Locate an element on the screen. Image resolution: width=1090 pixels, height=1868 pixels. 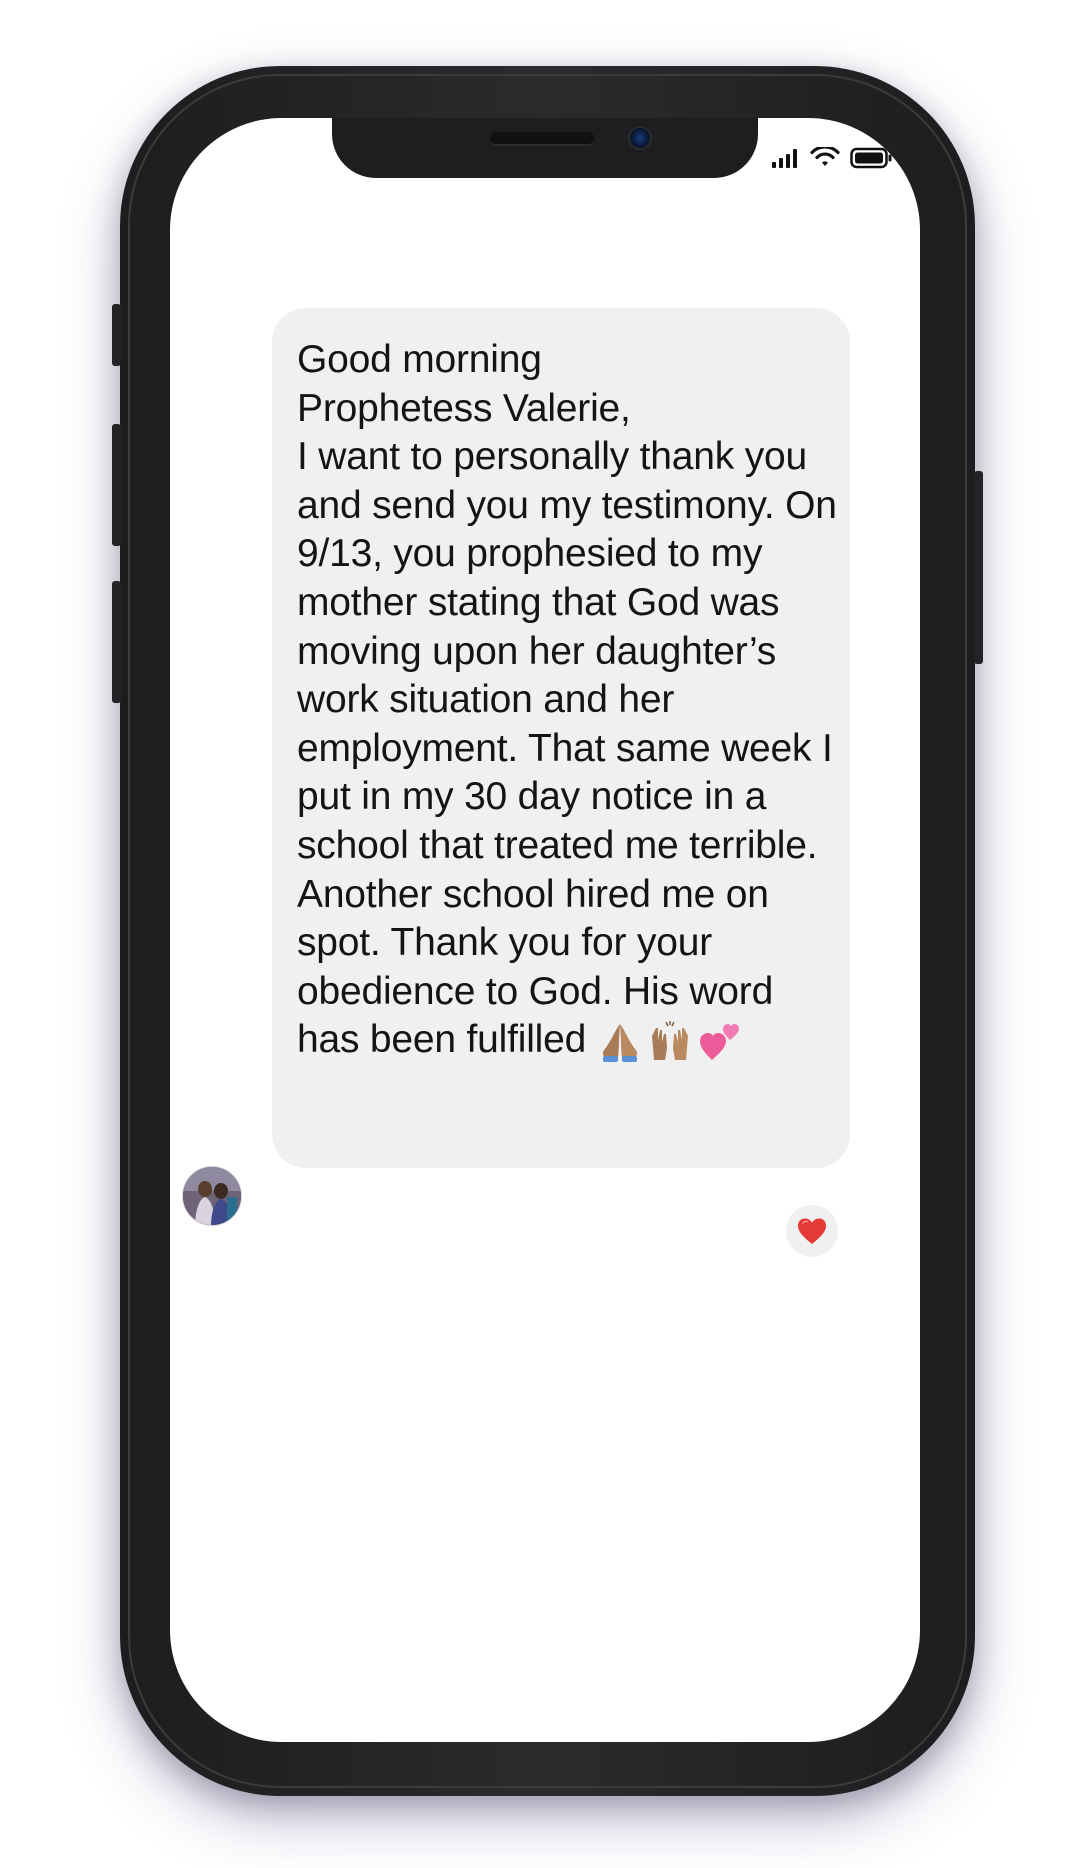
reaction-badge is located at coordinates (812, 1231).